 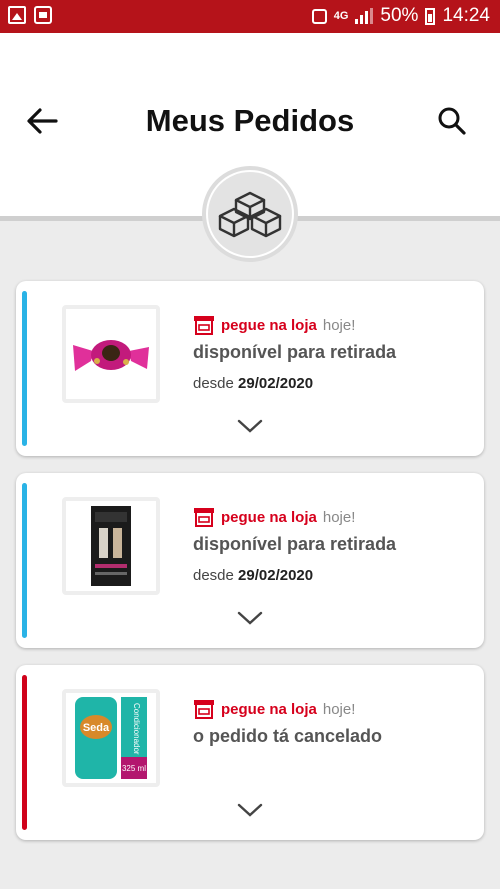 I want to click on status-bar: 4G 50% 14:24, so click(x=250, y=16).